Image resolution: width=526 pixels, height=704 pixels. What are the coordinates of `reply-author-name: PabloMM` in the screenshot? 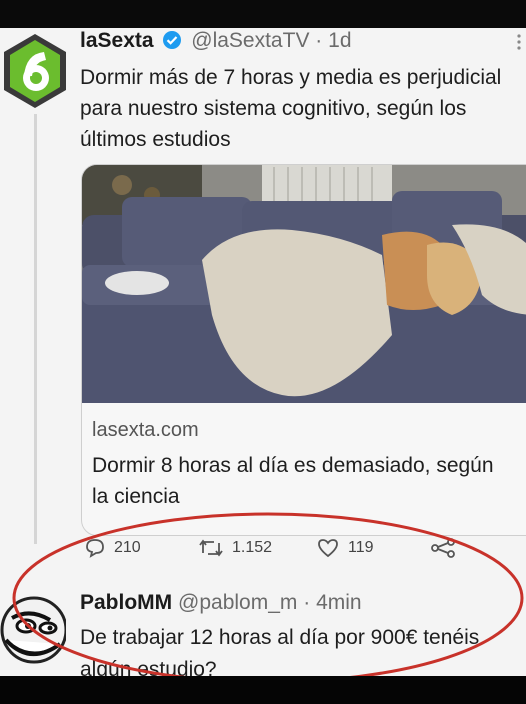 It's located at (126, 602).